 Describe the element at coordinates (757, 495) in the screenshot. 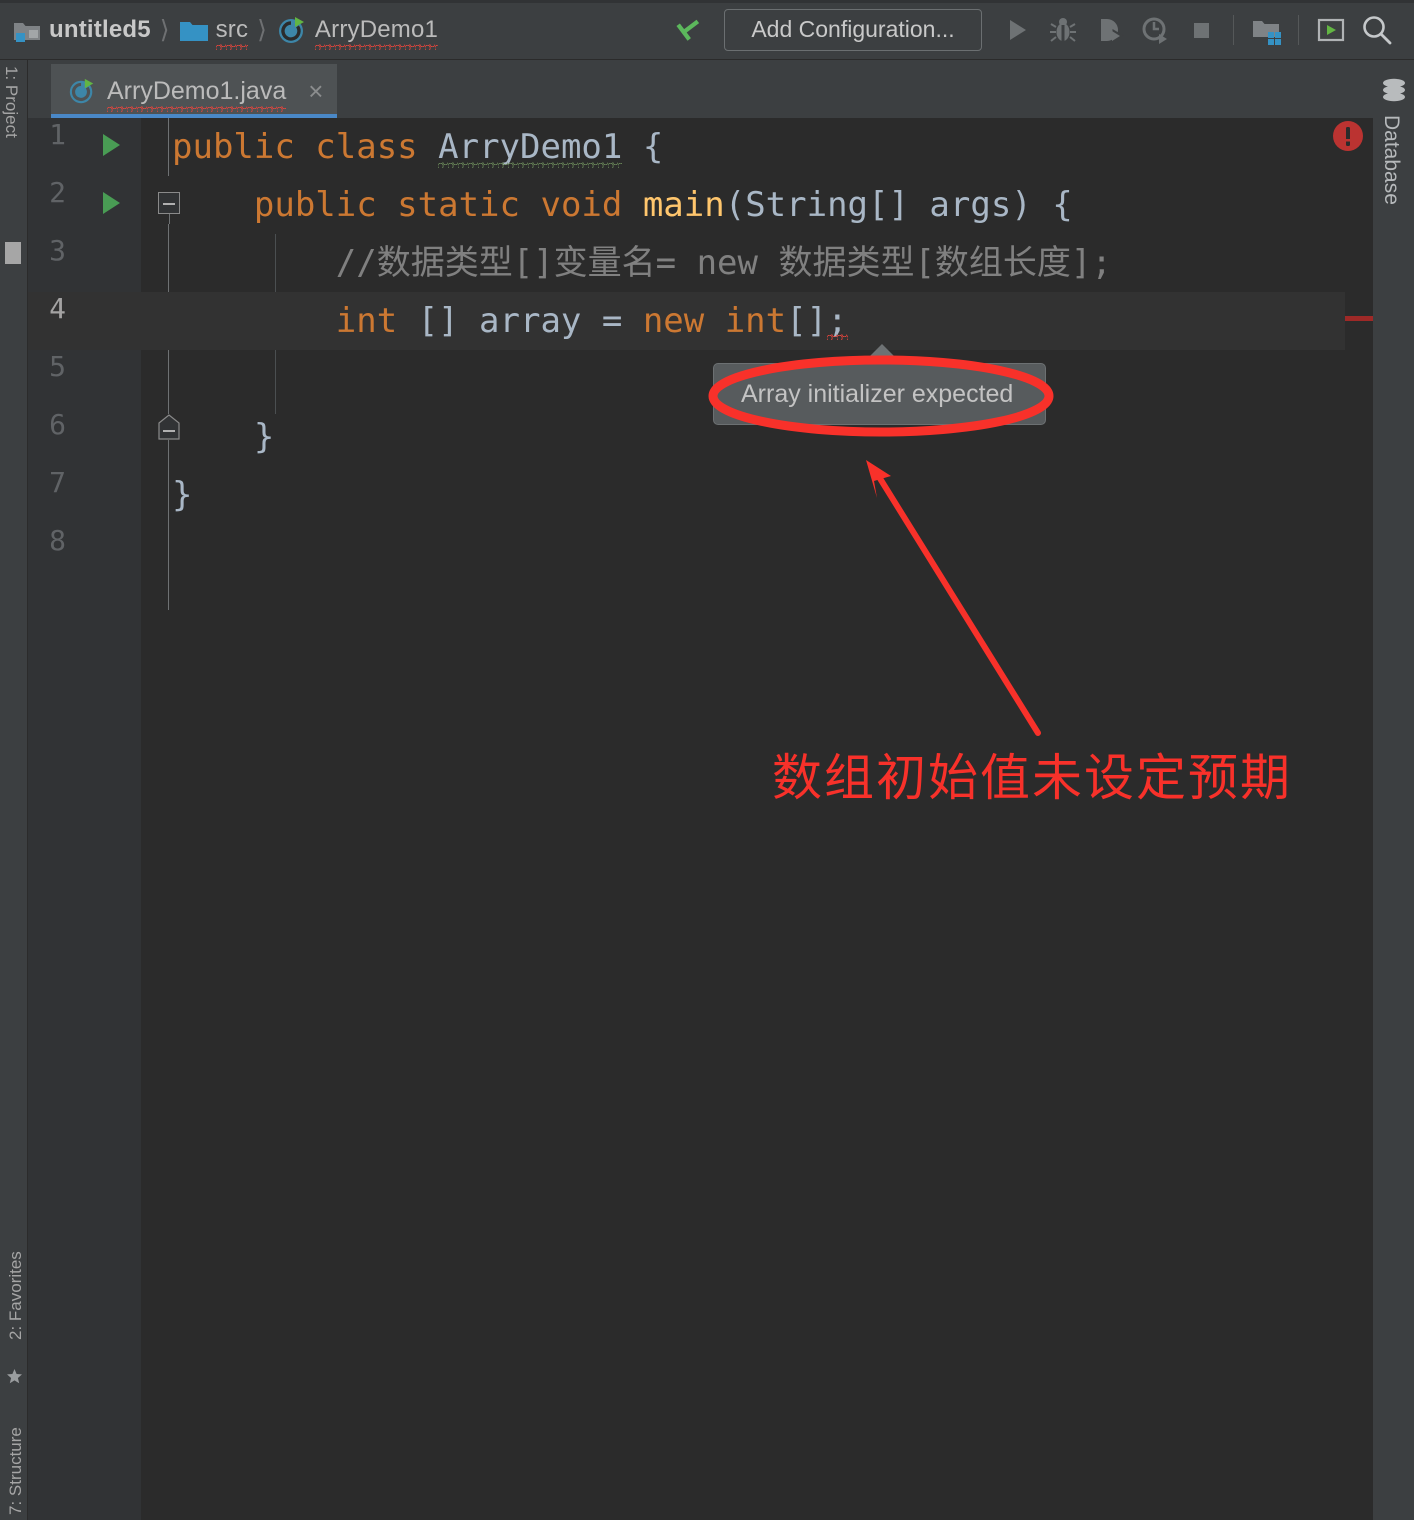

I see `code-line-7: }` at that location.